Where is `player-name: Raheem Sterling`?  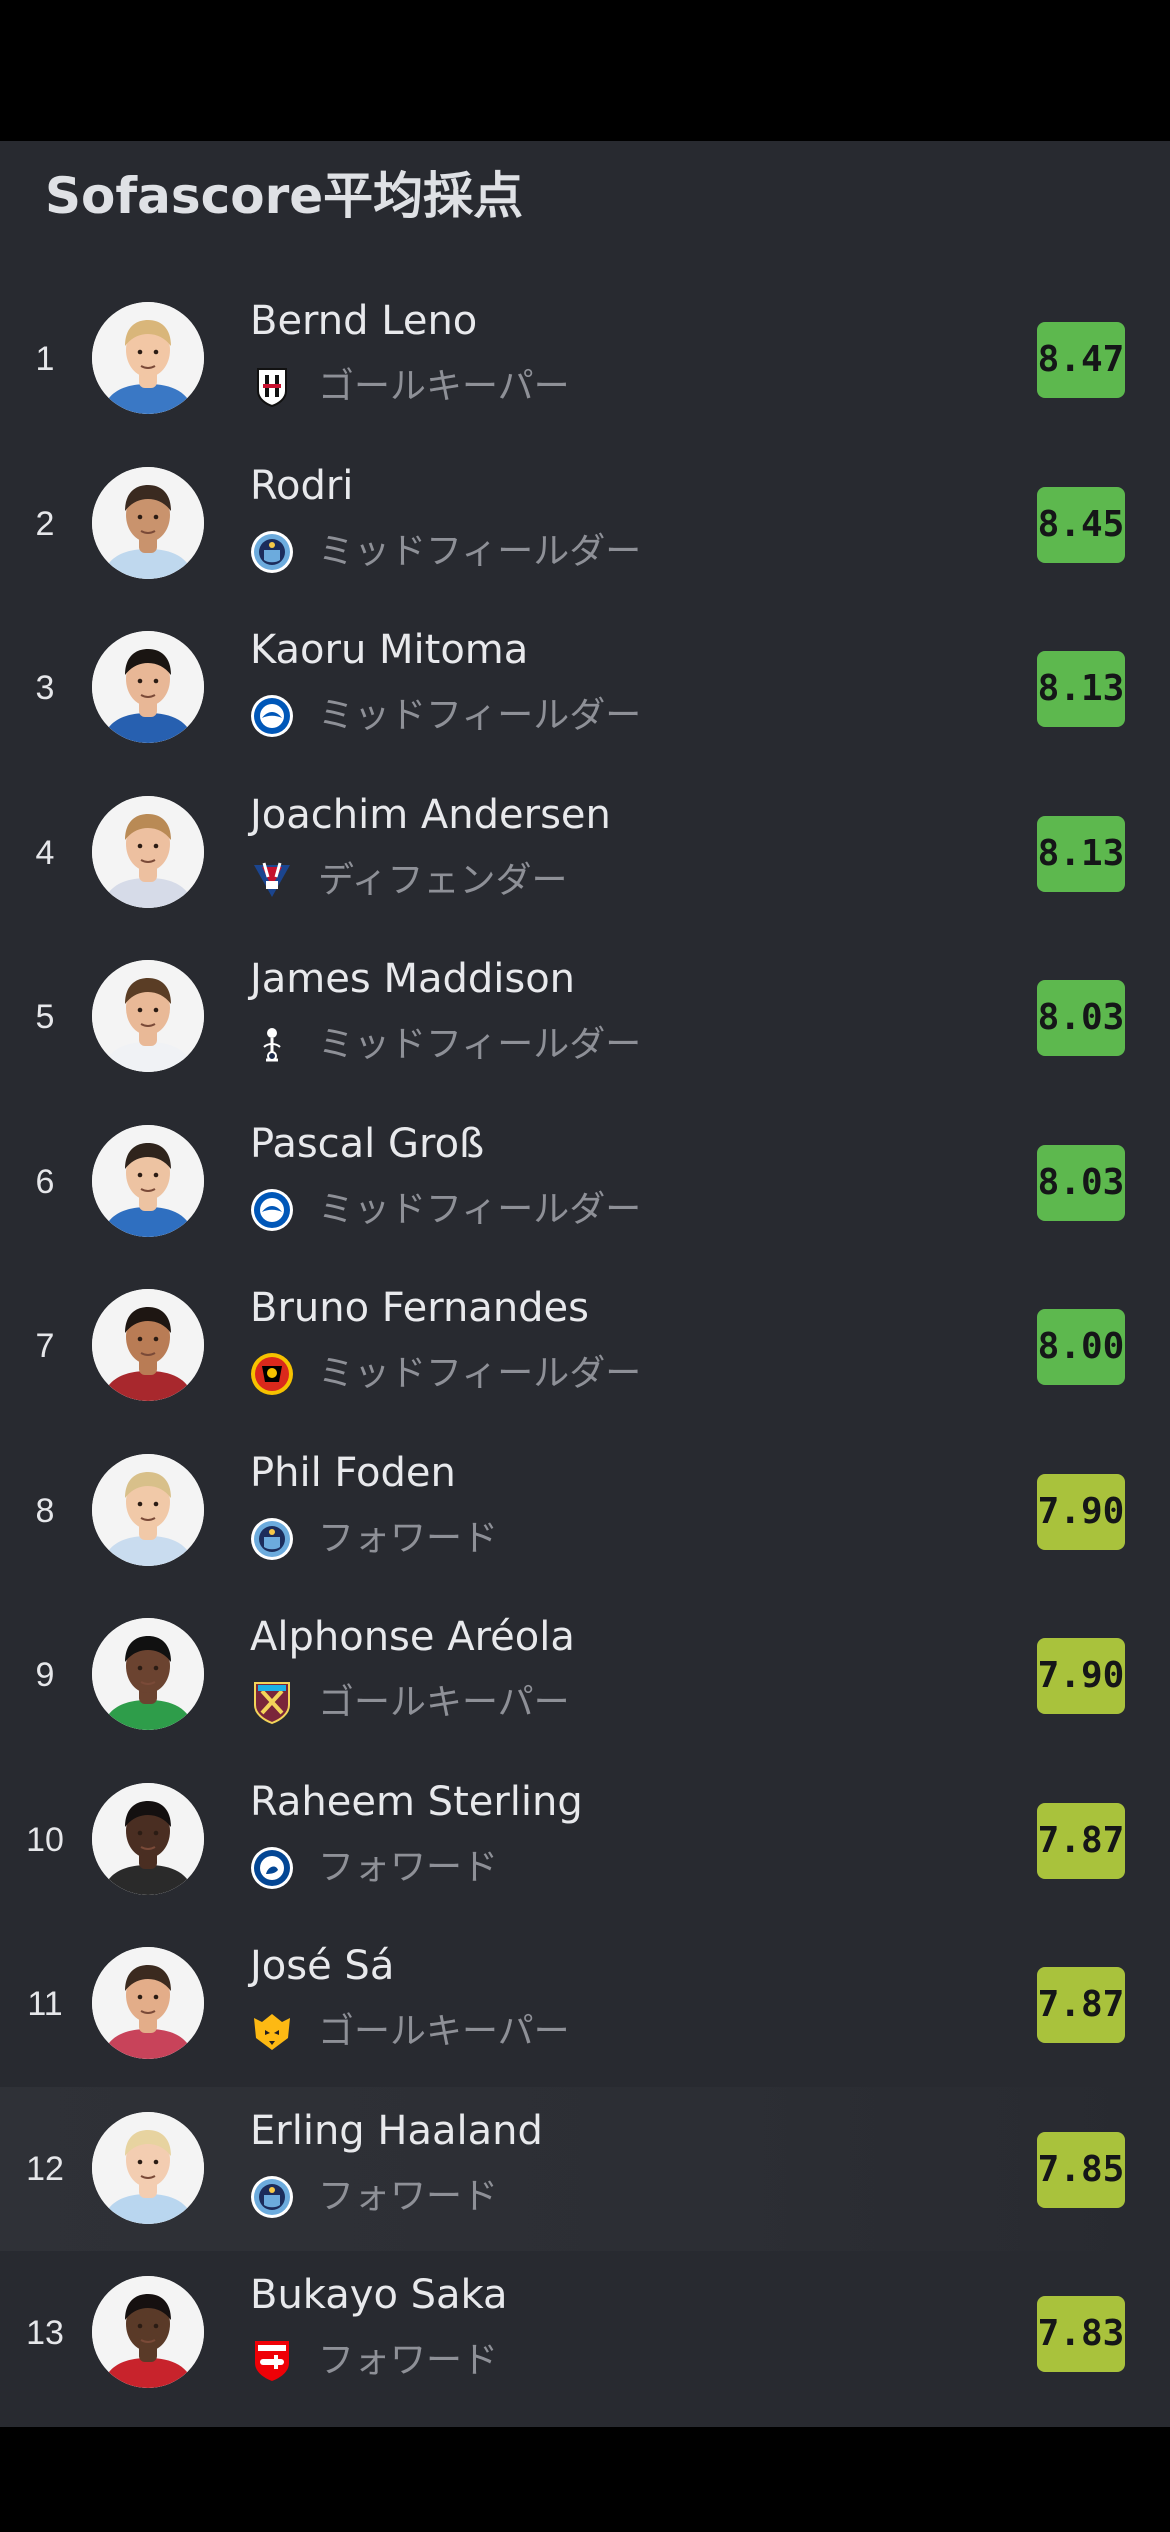 player-name: Raheem Sterling is located at coordinates (416, 1802).